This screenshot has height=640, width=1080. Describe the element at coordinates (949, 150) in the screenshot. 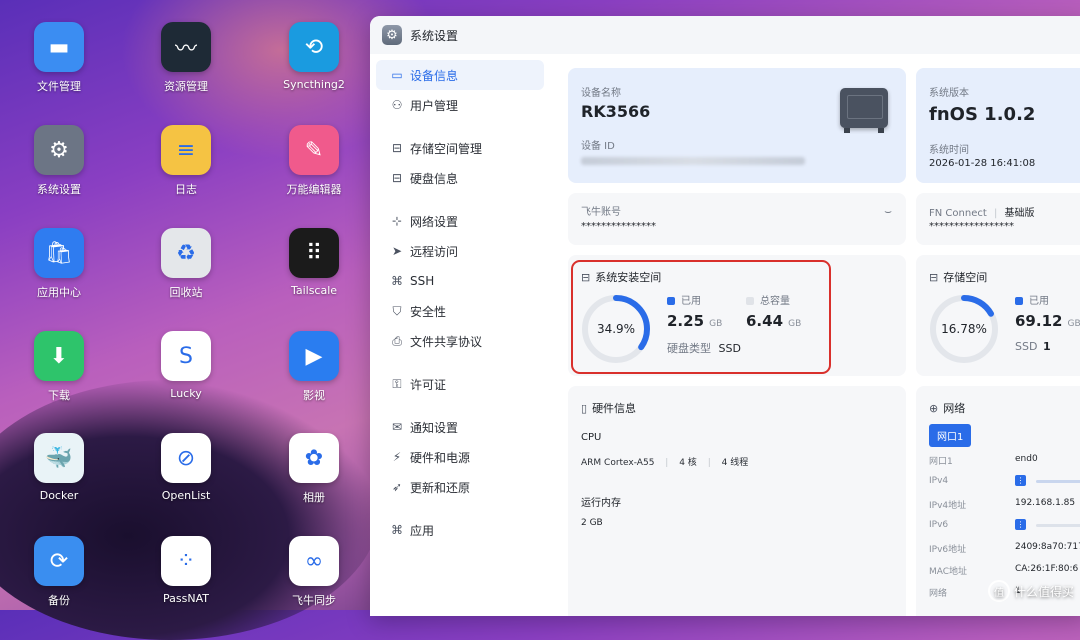

I see `system-time-label: 系统时间` at that location.